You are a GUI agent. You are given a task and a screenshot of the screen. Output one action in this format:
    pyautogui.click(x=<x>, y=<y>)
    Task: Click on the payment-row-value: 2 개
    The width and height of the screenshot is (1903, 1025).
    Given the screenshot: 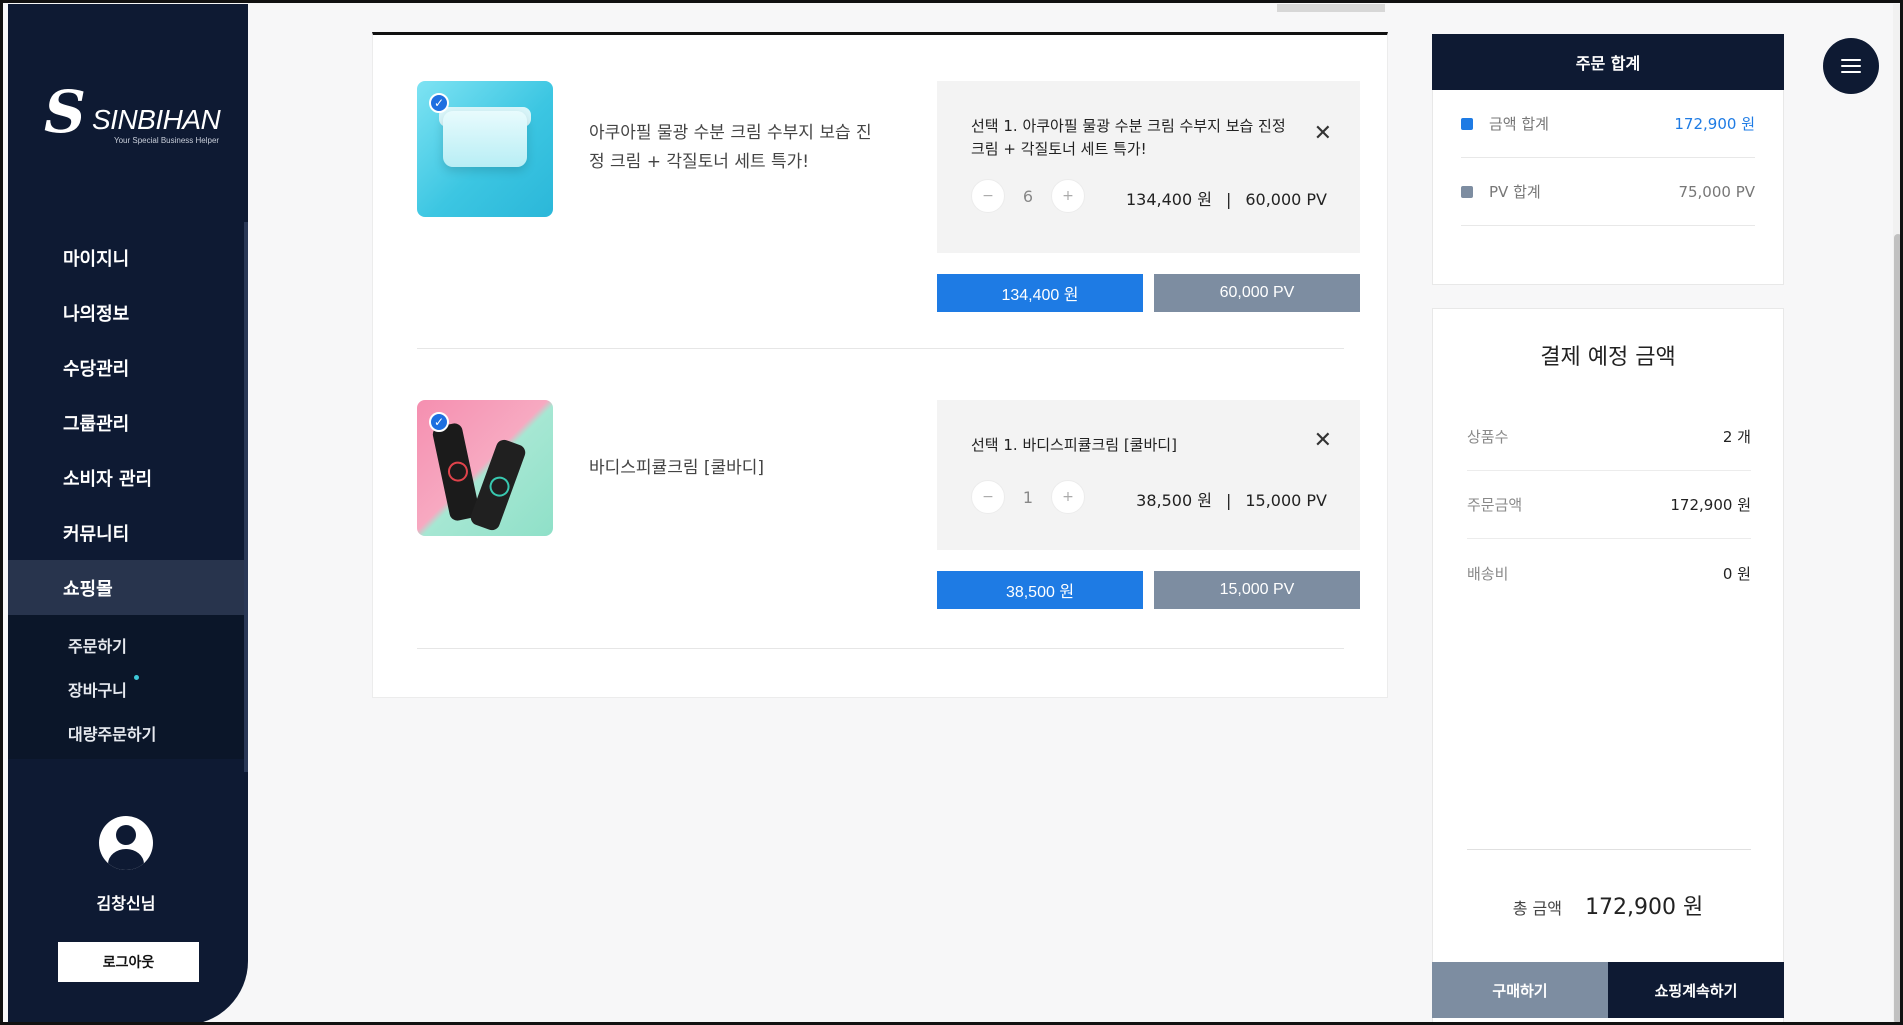 What is the action you would take?
    pyautogui.click(x=1736, y=437)
    